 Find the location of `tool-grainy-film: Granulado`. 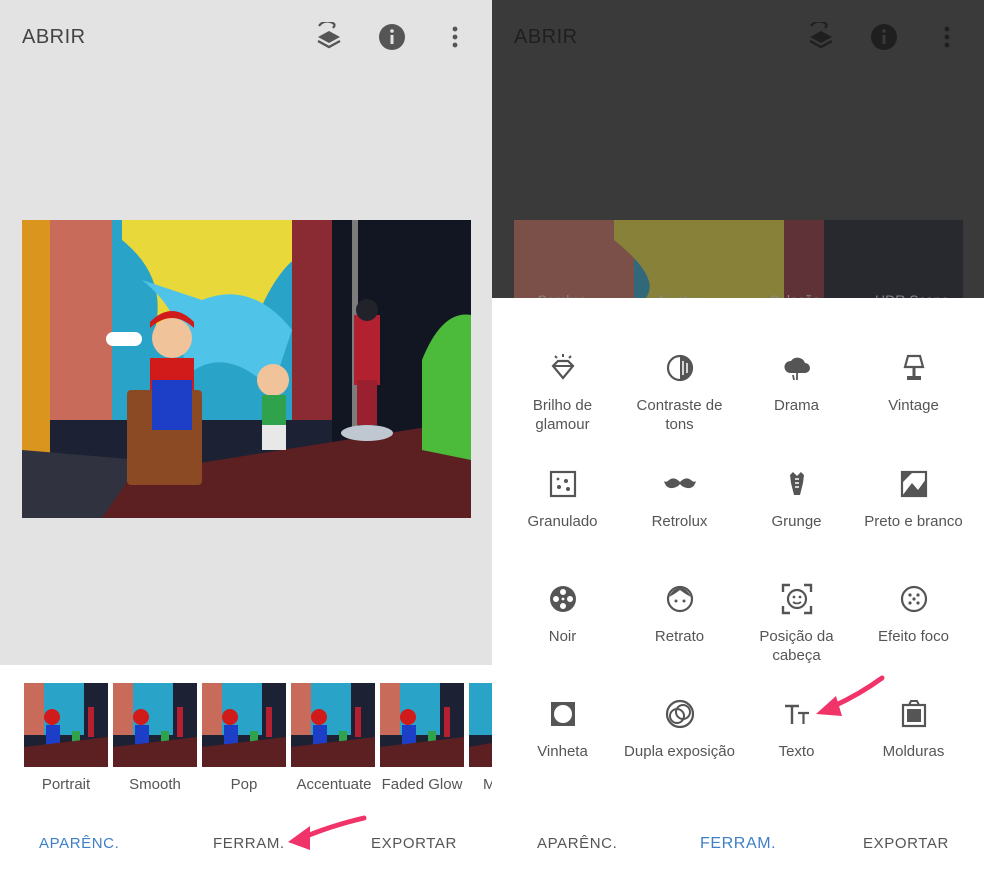

tool-grainy-film: Granulado is located at coordinates (562, 523).